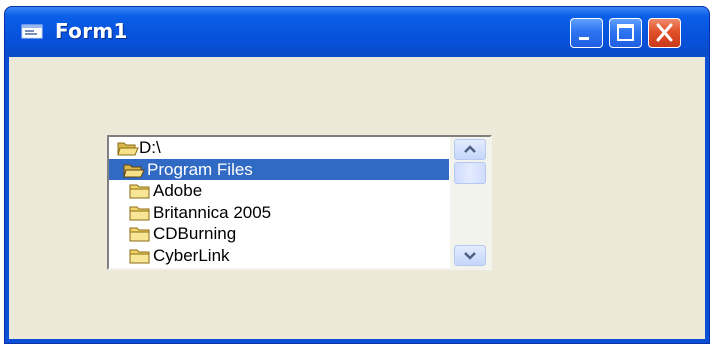  I want to click on maximize-icon, so click(625, 32).